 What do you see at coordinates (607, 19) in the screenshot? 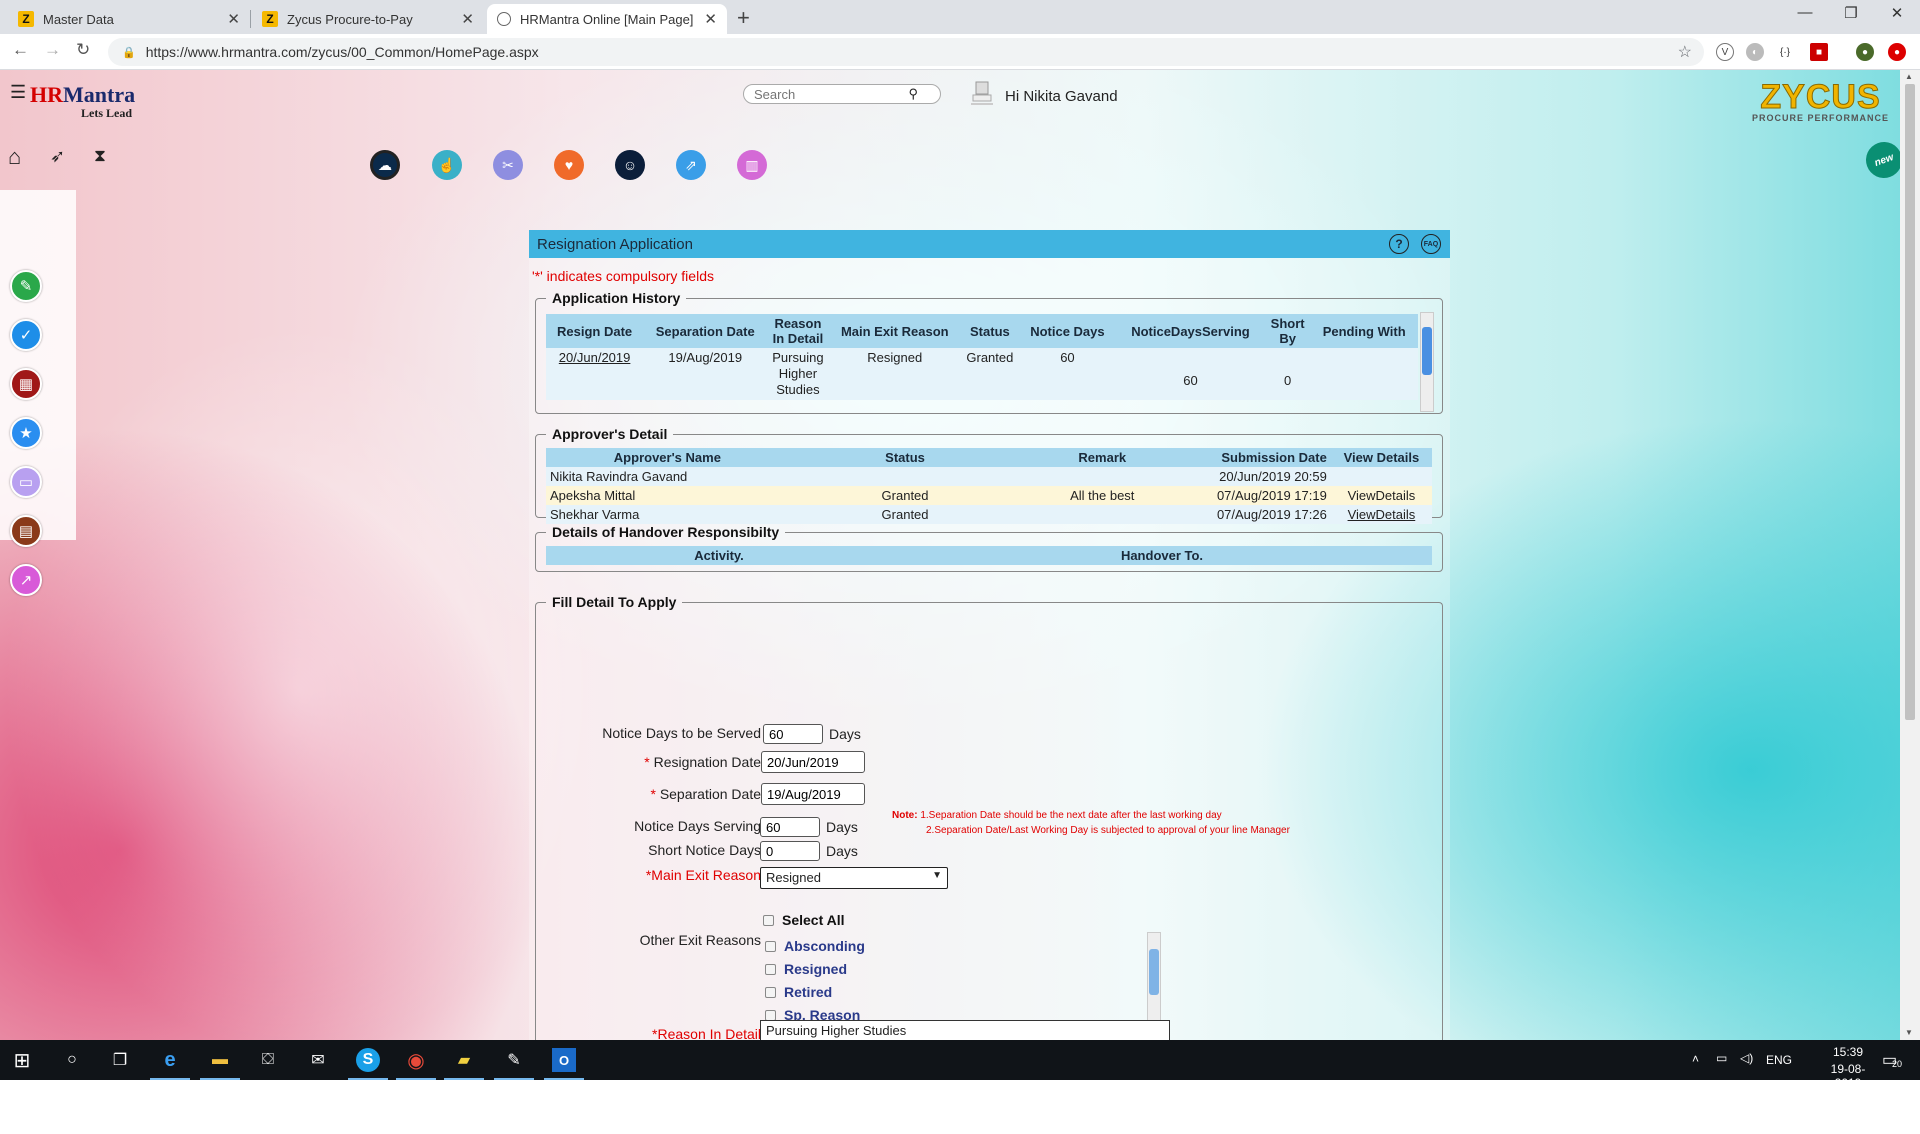
I see `tab-hrmantra: HRMantra Online [Main Page] ✕` at bounding box center [607, 19].